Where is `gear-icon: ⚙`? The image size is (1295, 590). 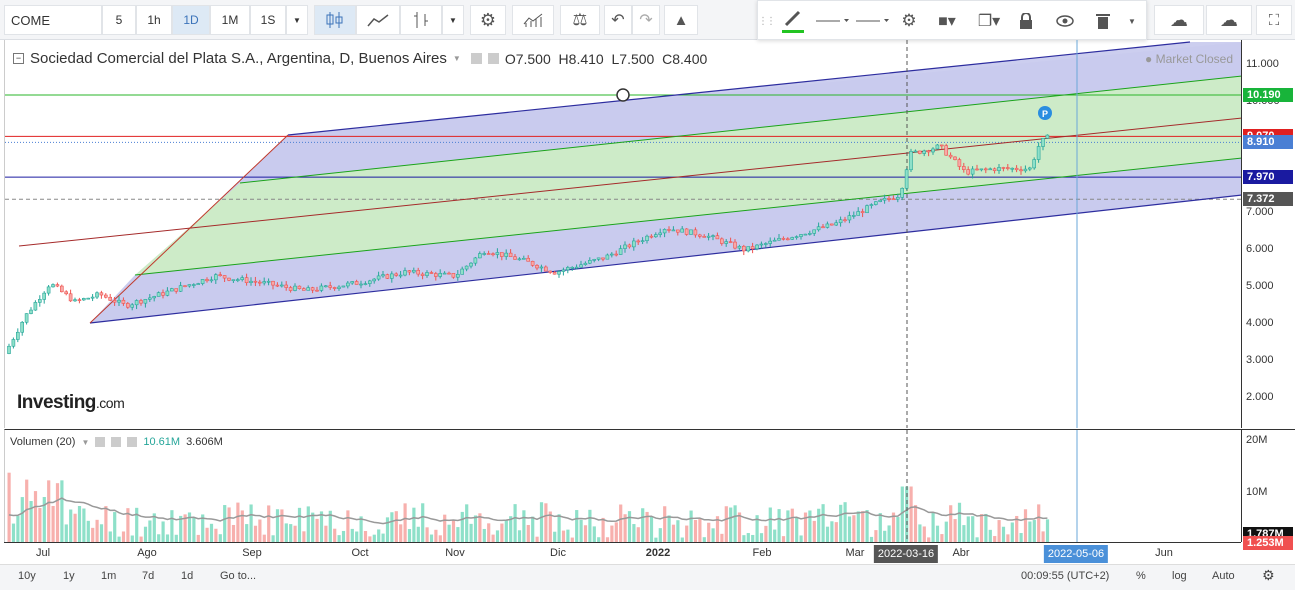 gear-icon: ⚙ is located at coordinates (1268, 575).